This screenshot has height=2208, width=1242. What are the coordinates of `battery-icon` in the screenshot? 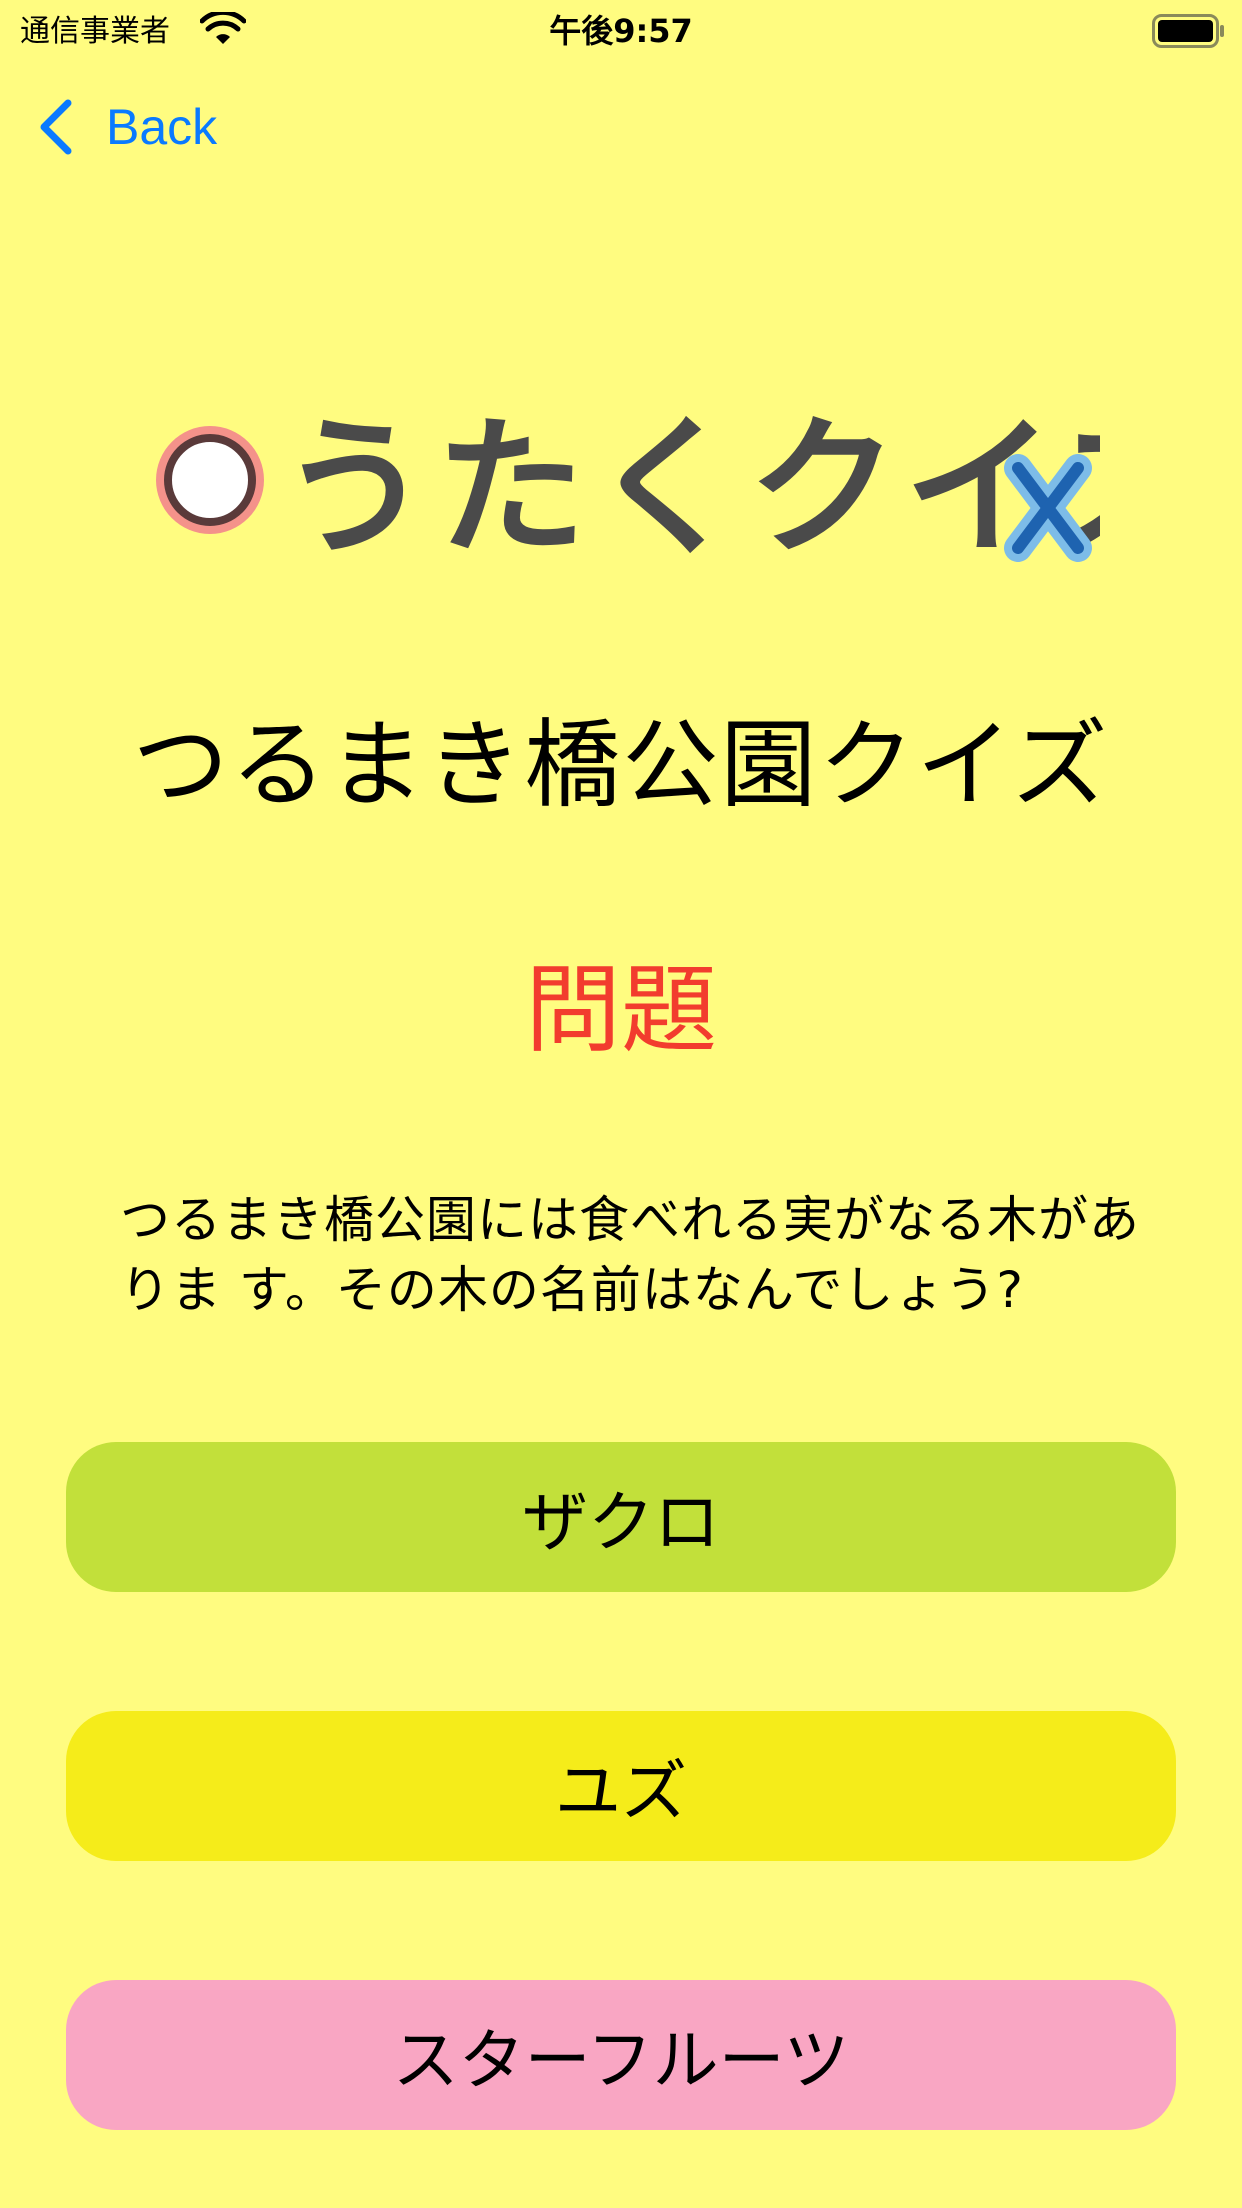 It's located at (1188, 31).